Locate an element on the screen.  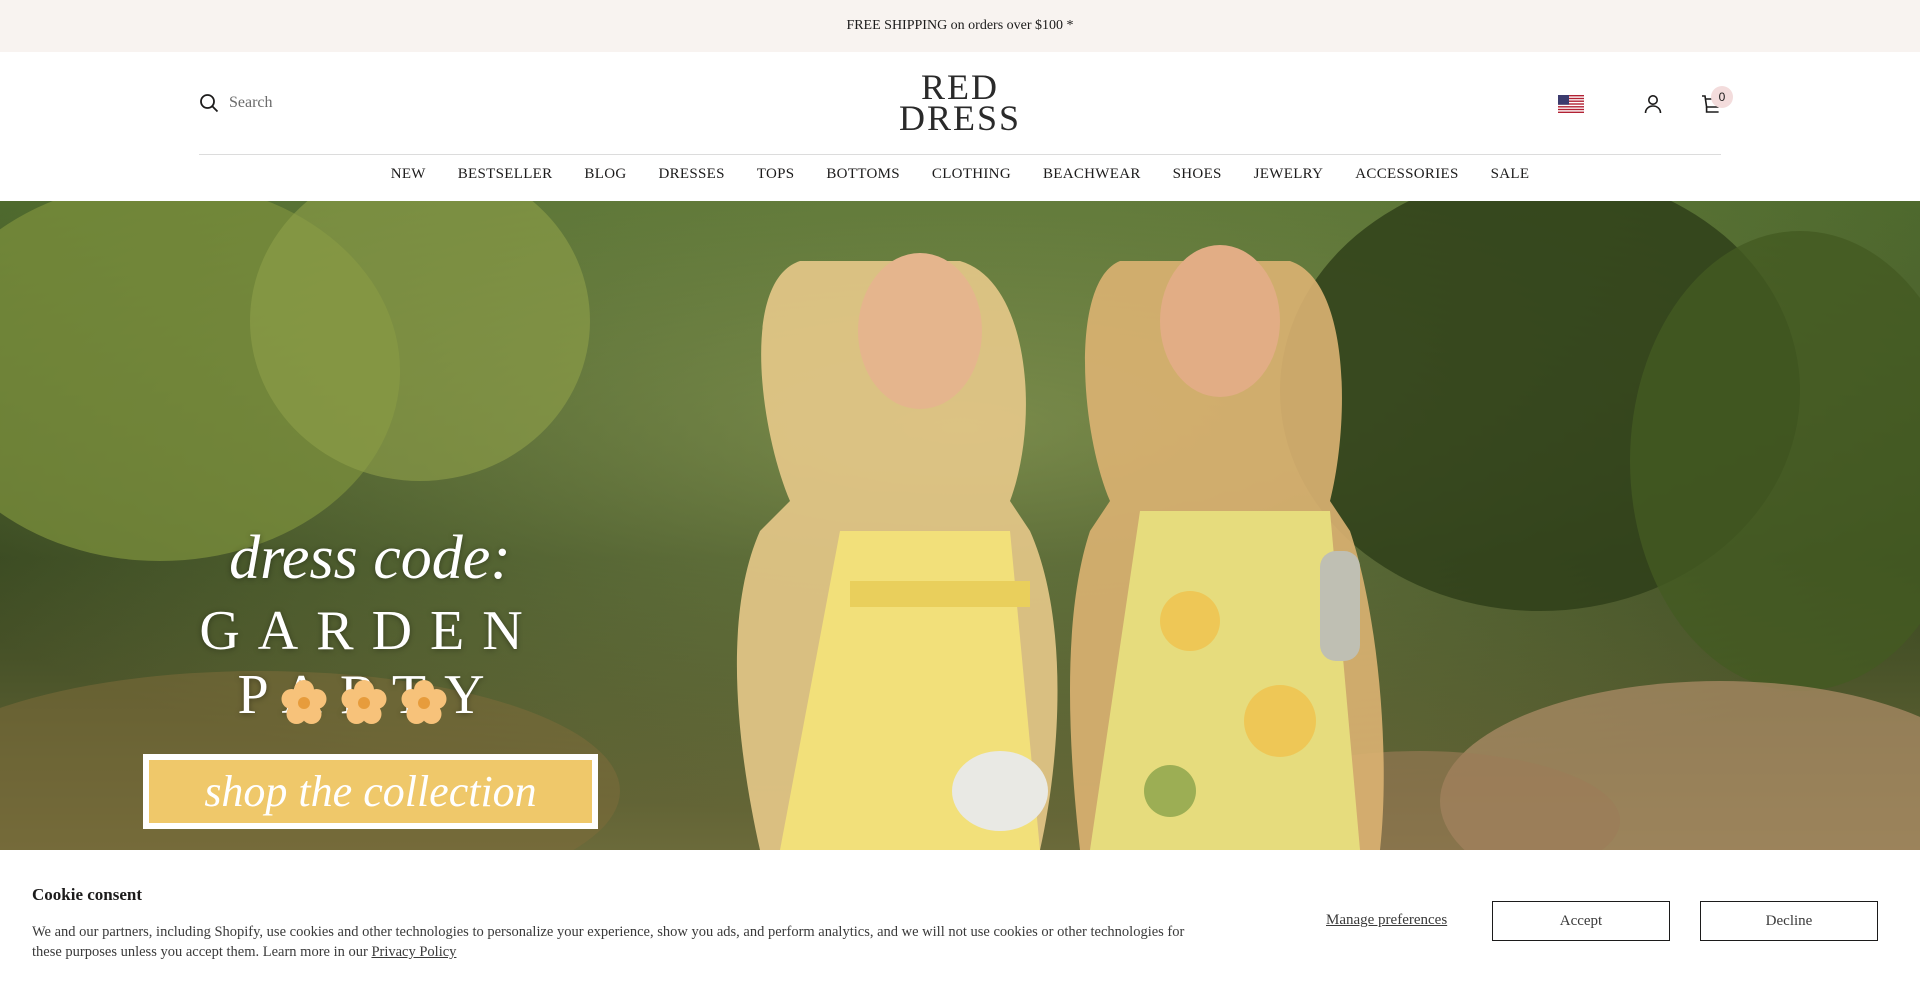
nav-item-accessories: ACCESSORIES is located at coordinates (1406, 178).